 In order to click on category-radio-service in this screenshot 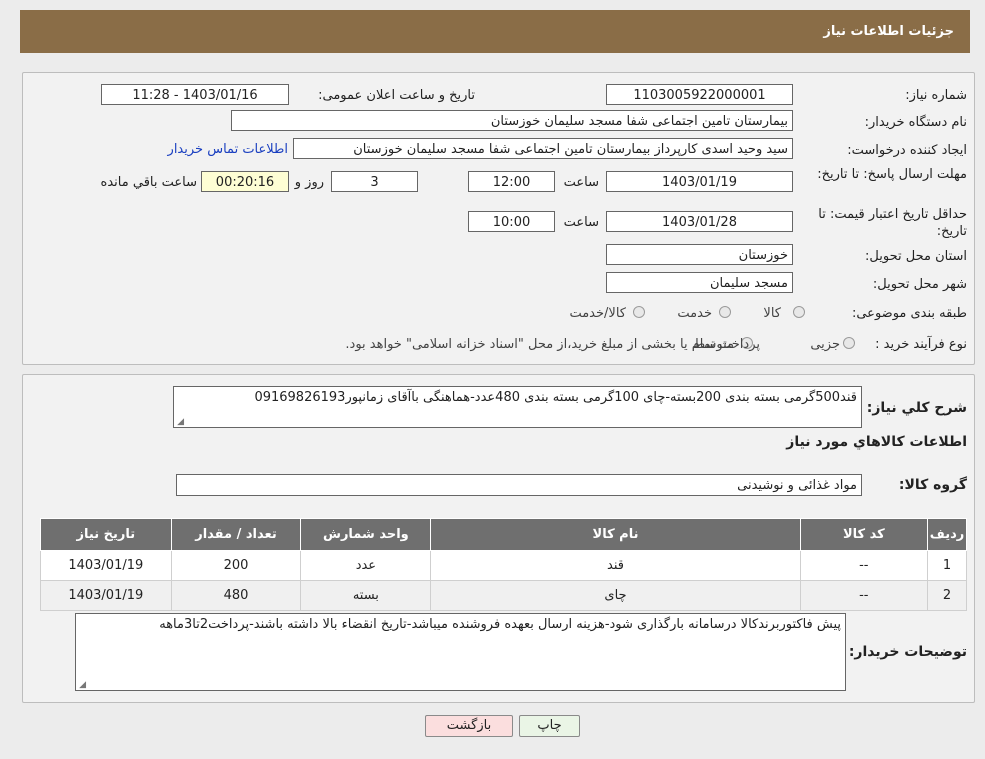, I will do `click(725, 312)`.